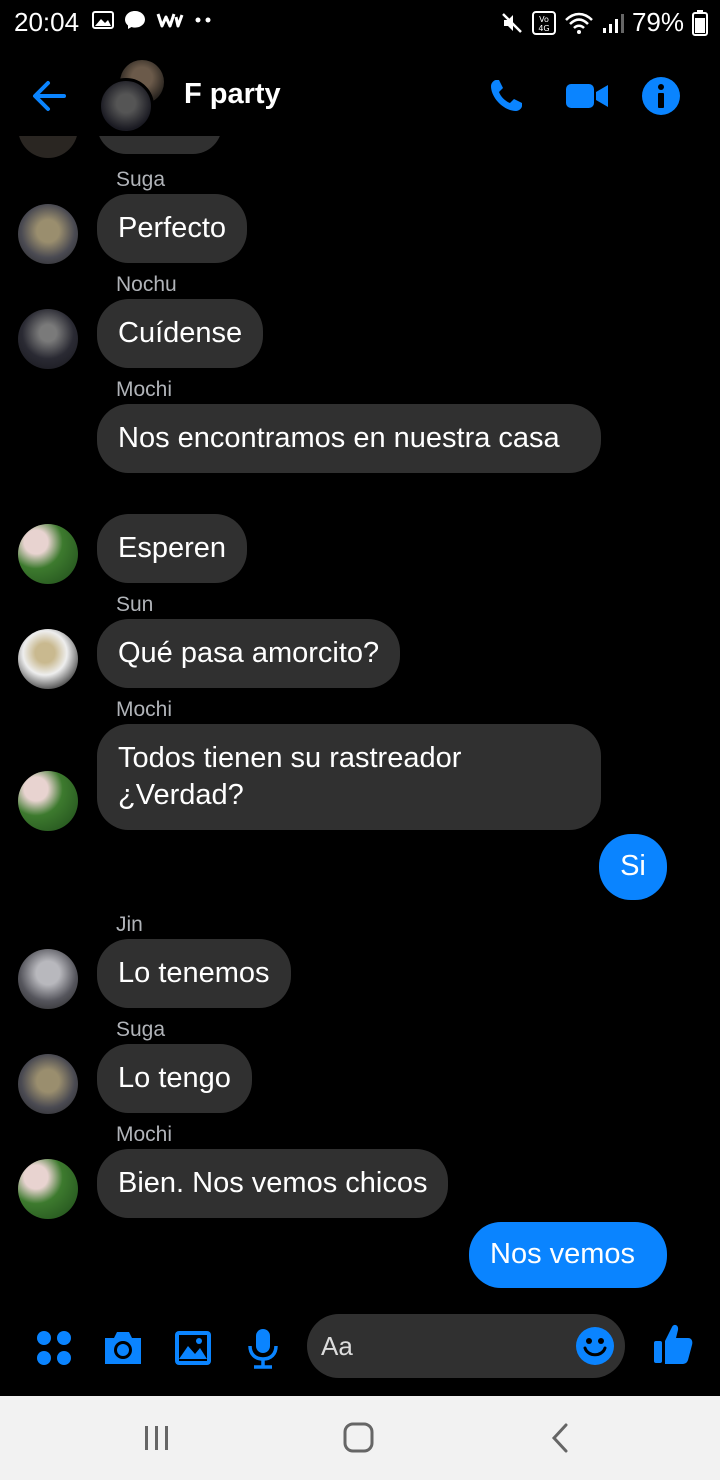 Image resolution: width=720 pixels, height=1480 pixels. Describe the element at coordinates (613, 23) in the screenshot. I see `signal-icon` at that location.